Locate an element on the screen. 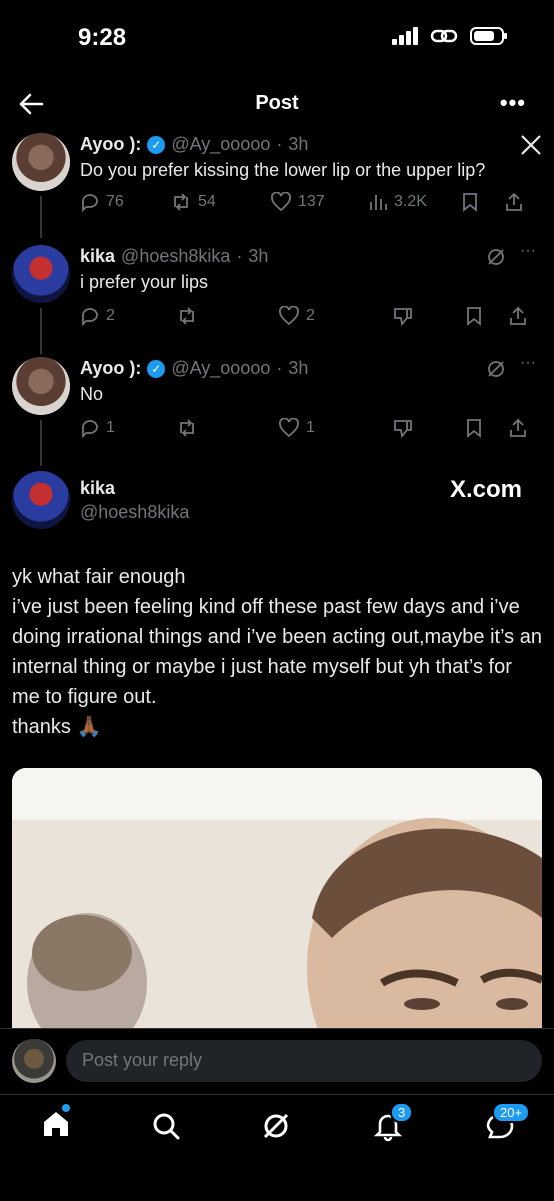 This screenshot has height=1201, width=554. views-button: 3.2K is located at coordinates (414, 202).